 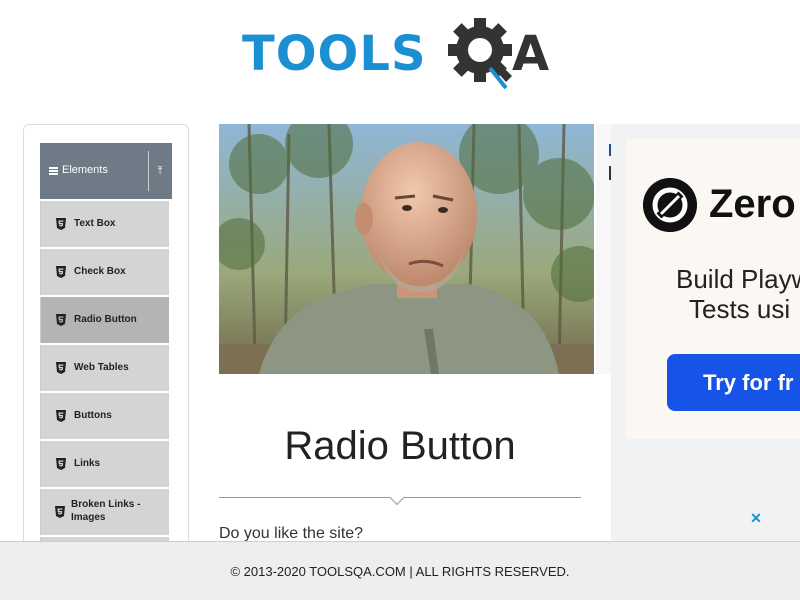 I want to click on sidebar-item-check-box: Check Box, so click(x=104, y=272).